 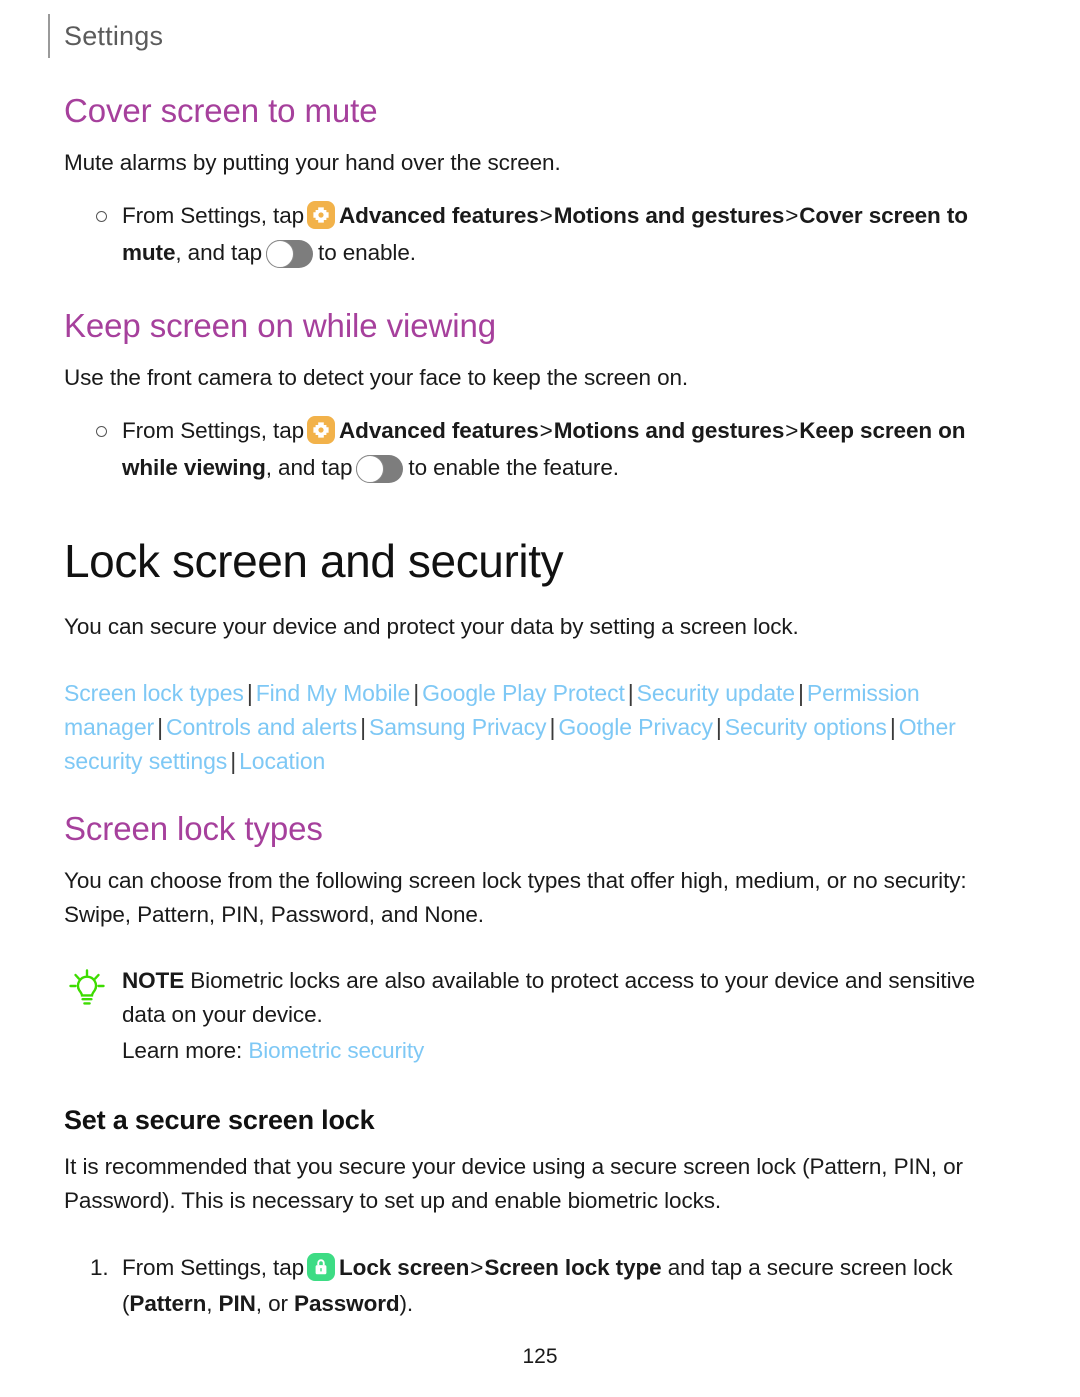 What do you see at coordinates (154, 693) in the screenshot?
I see `link-screen-lock-types: Screen lock types` at bounding box center [154, 693].